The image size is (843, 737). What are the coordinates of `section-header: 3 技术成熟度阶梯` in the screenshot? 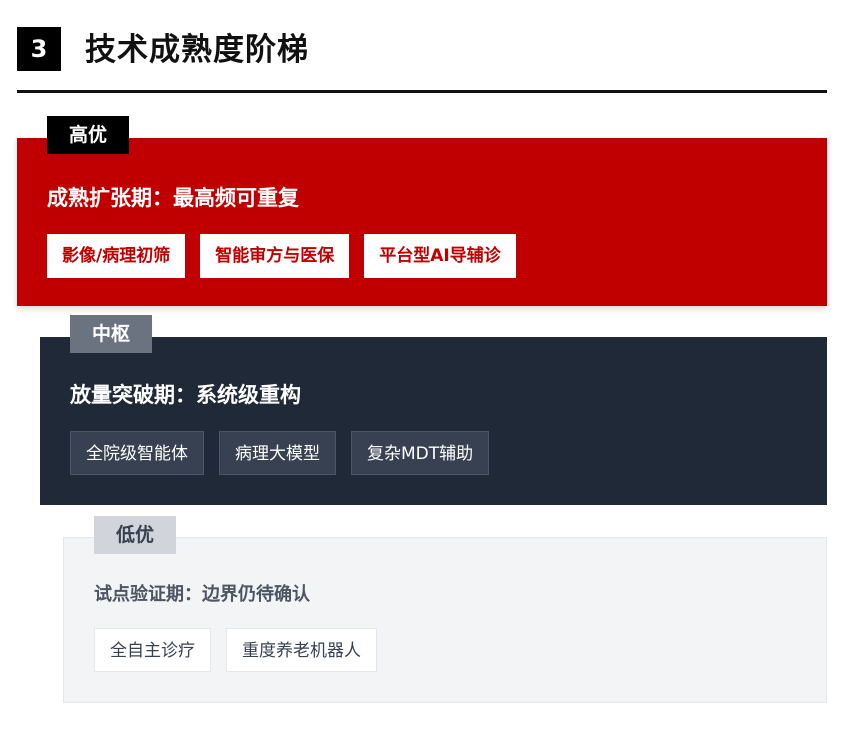 It's located at (422, 50).